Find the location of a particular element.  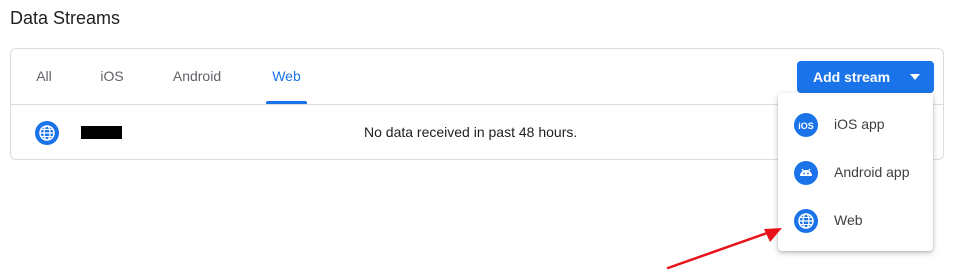

ios-icon: iOS is located at coordinates (806, 125).